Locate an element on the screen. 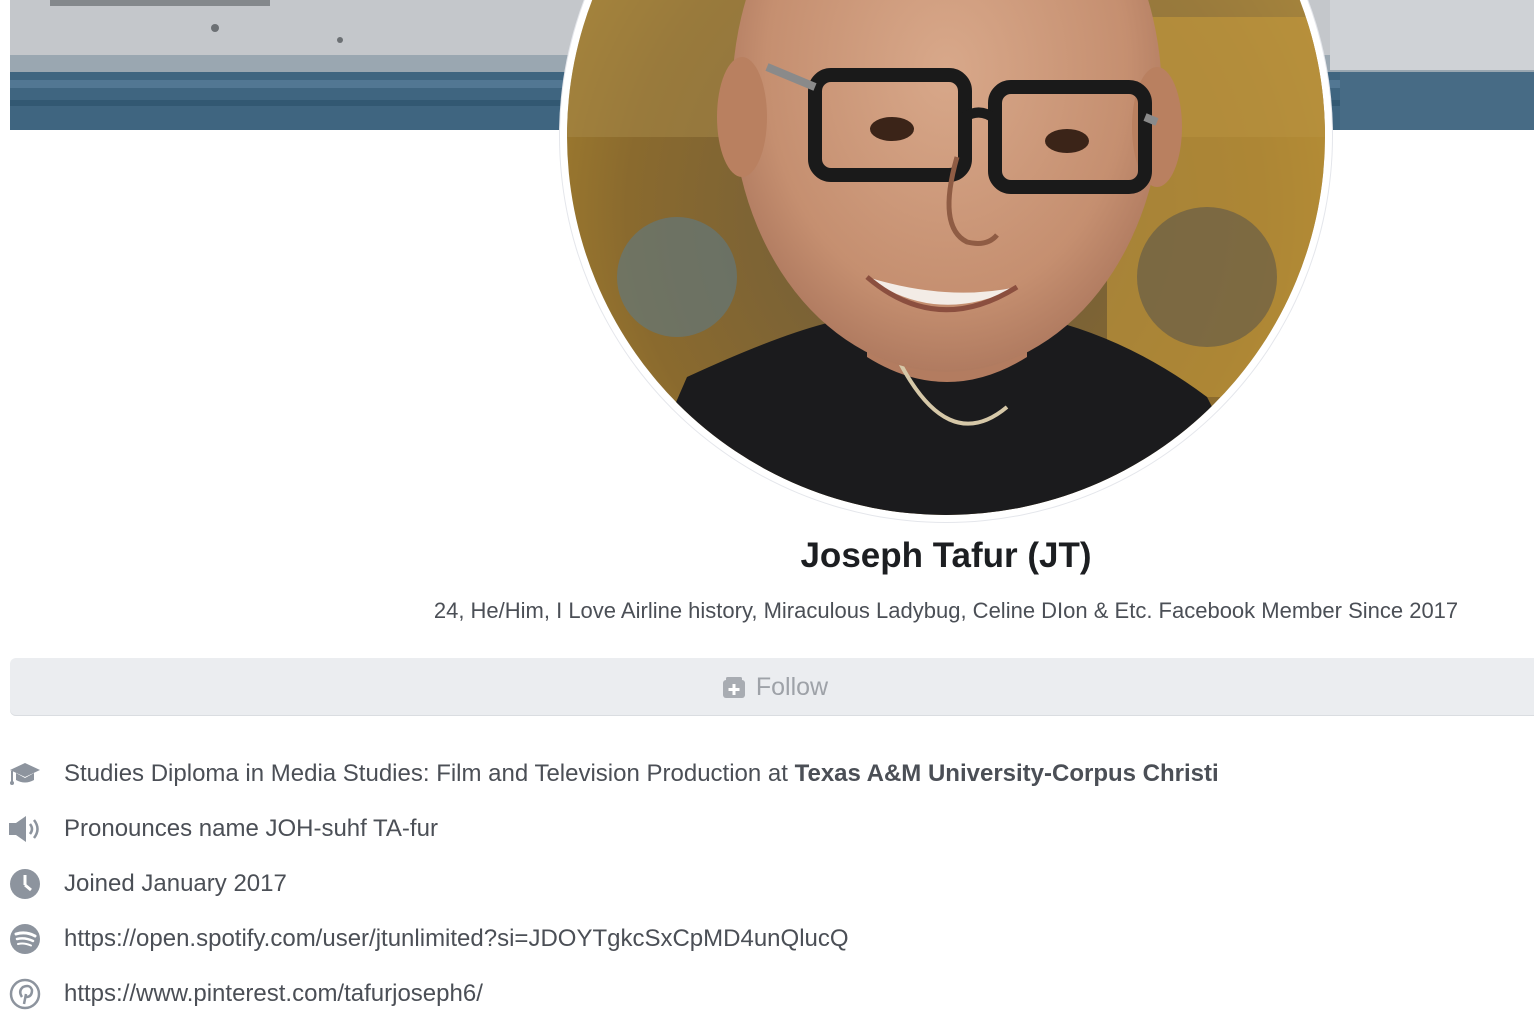 This screenshot has width=1534, height=1028. pronunciation-text: Pronounces name JOH-suhf TA-fur is located at coordinates (251, 828).